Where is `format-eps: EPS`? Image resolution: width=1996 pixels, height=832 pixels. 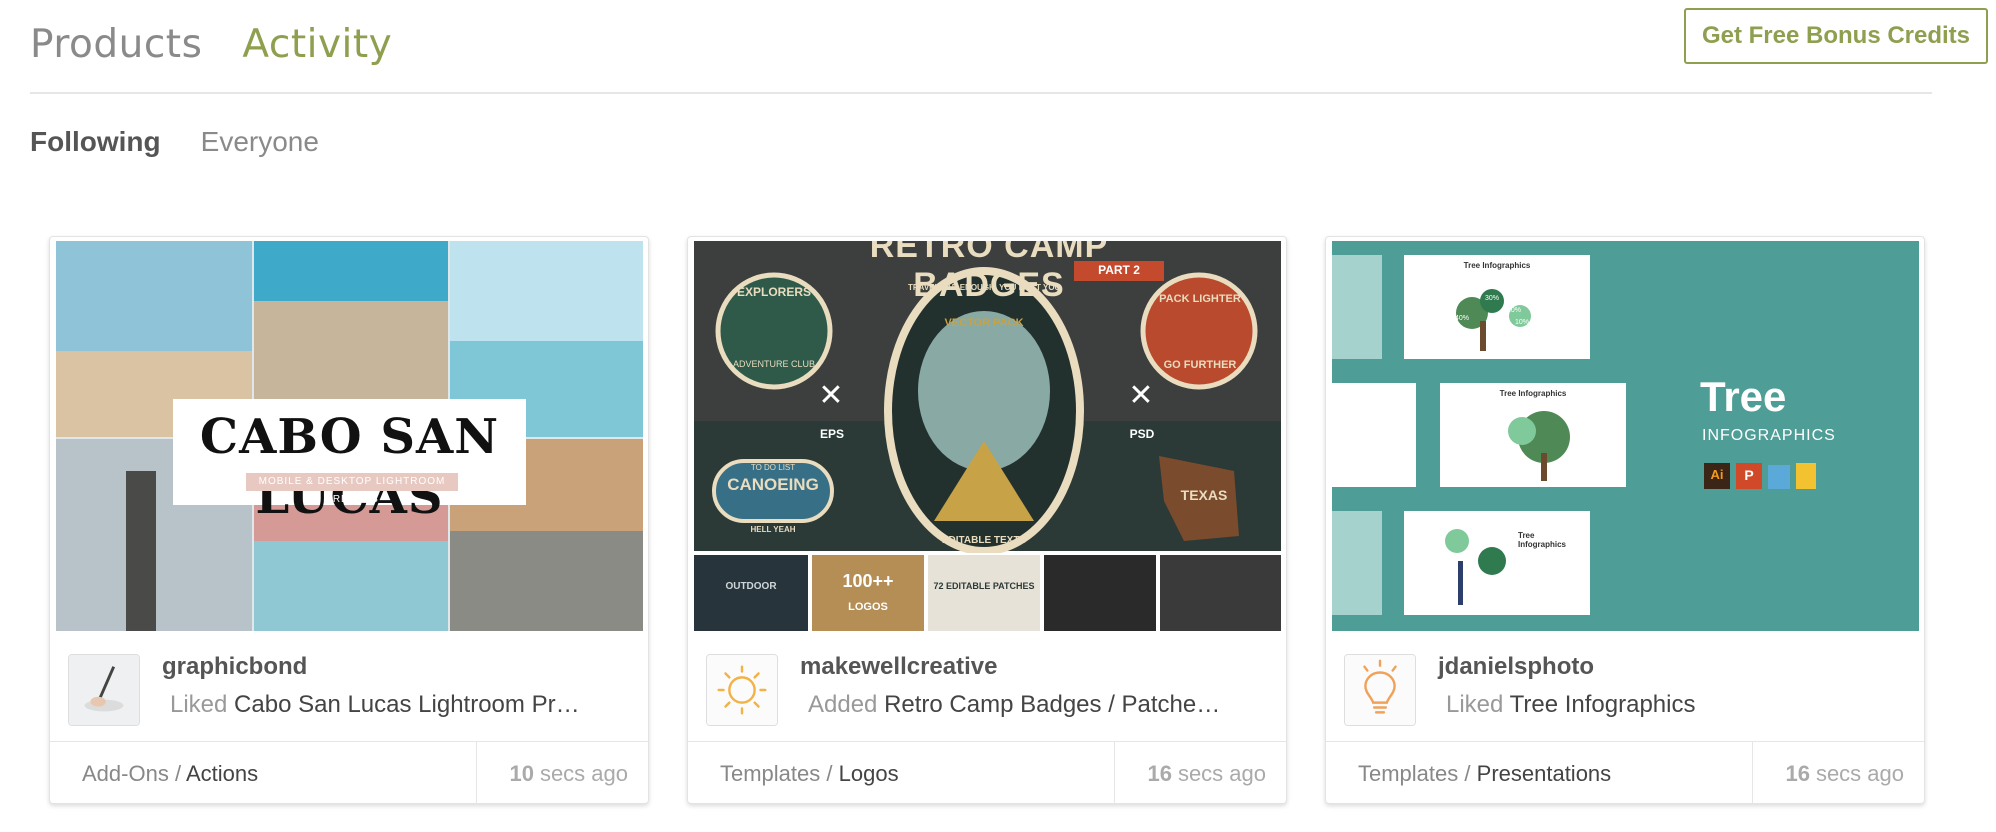
format-eps: EPS is located at coordinates (831, 434).